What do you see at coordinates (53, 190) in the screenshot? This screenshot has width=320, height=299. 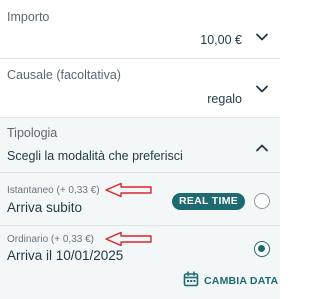 I see `option-istantaneo-label: Istantaneo (+ 0,33 €)` at bounding box center [53, 190].